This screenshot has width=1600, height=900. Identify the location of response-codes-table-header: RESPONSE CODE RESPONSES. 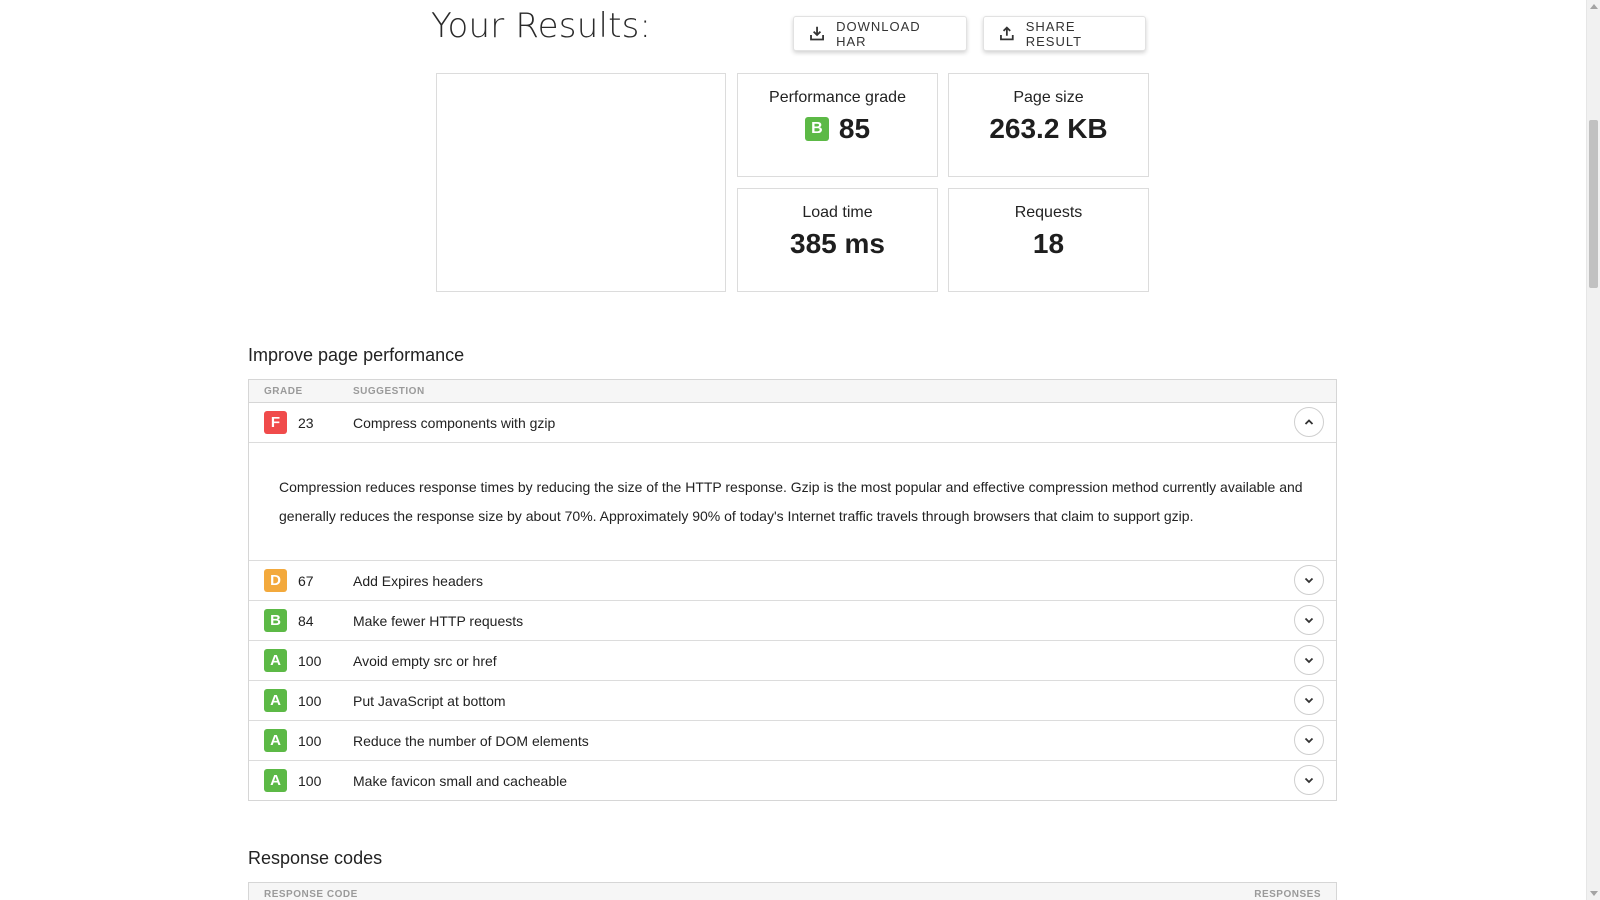
(792, 891).